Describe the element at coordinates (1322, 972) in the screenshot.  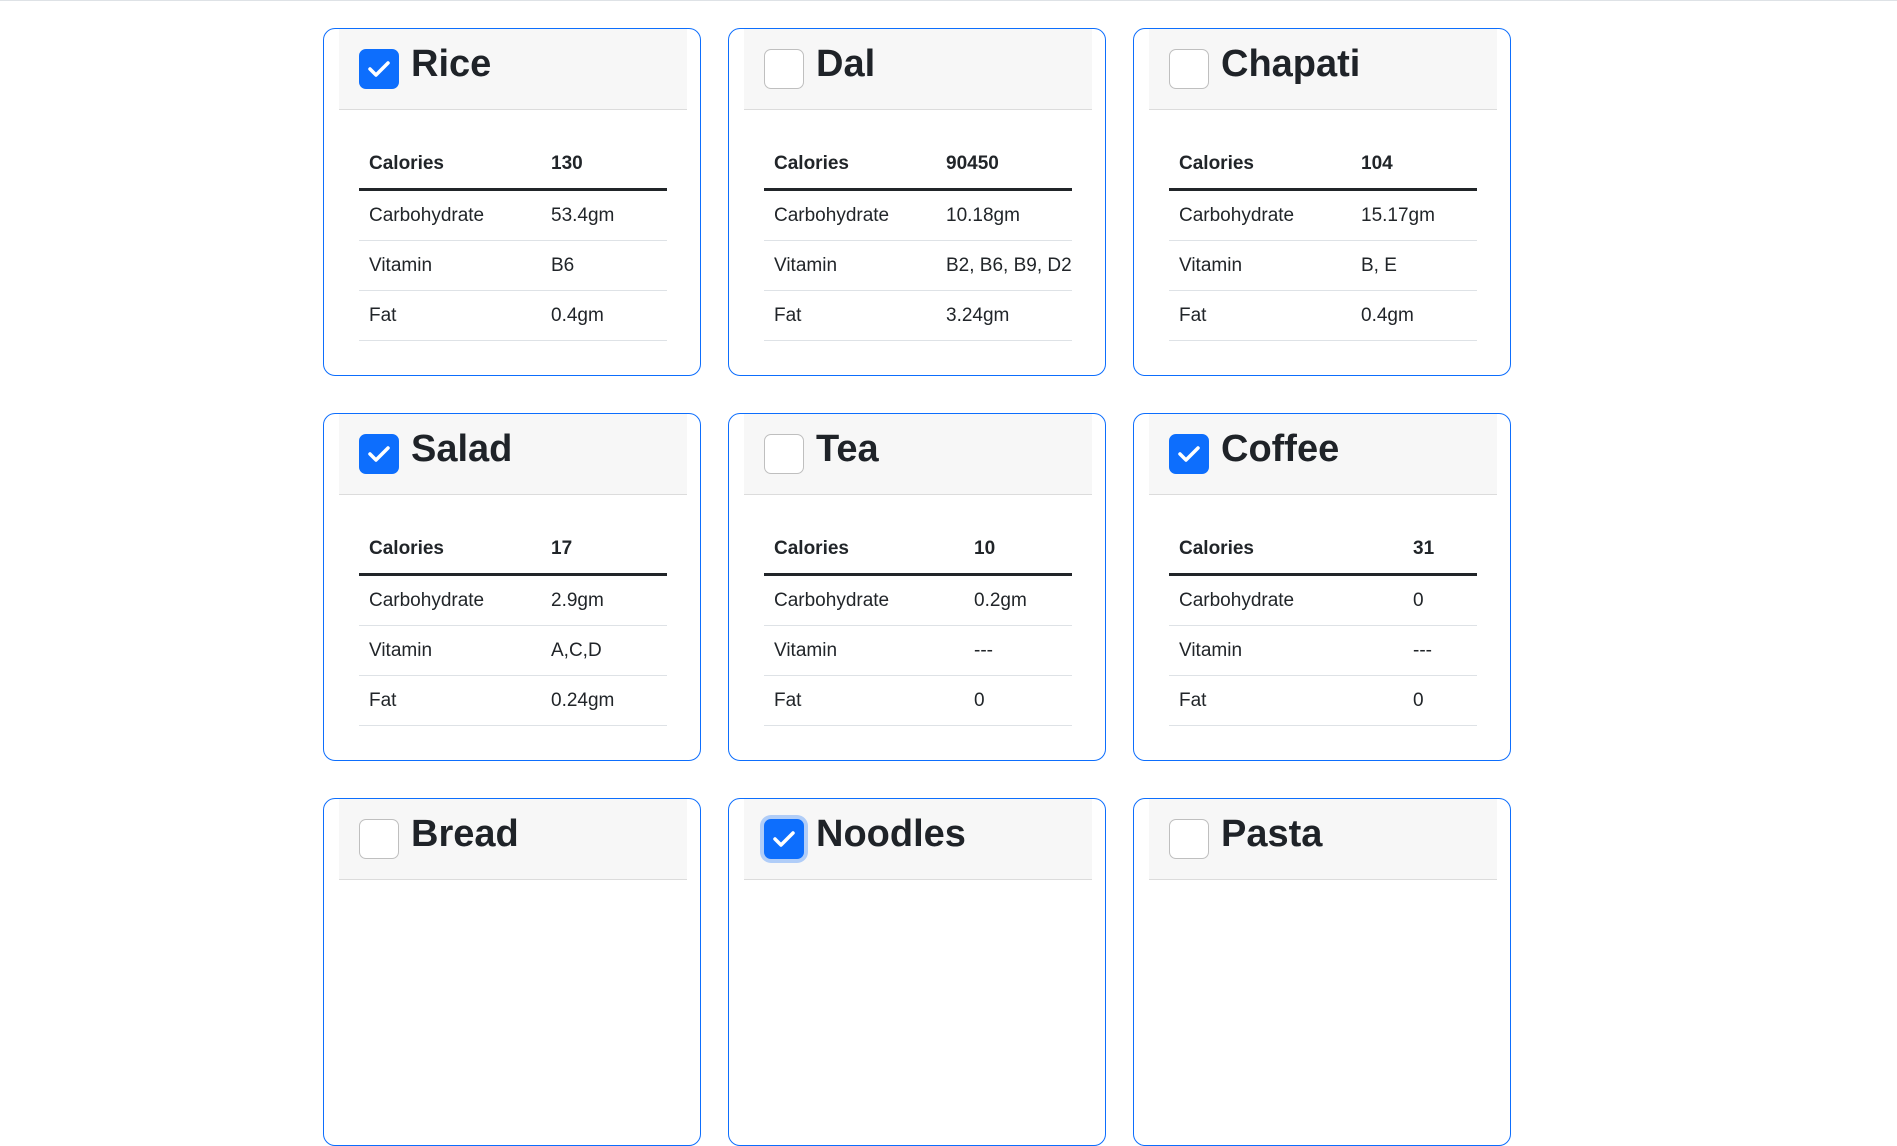
I see `food-card-pasta: Pasta` at that location.